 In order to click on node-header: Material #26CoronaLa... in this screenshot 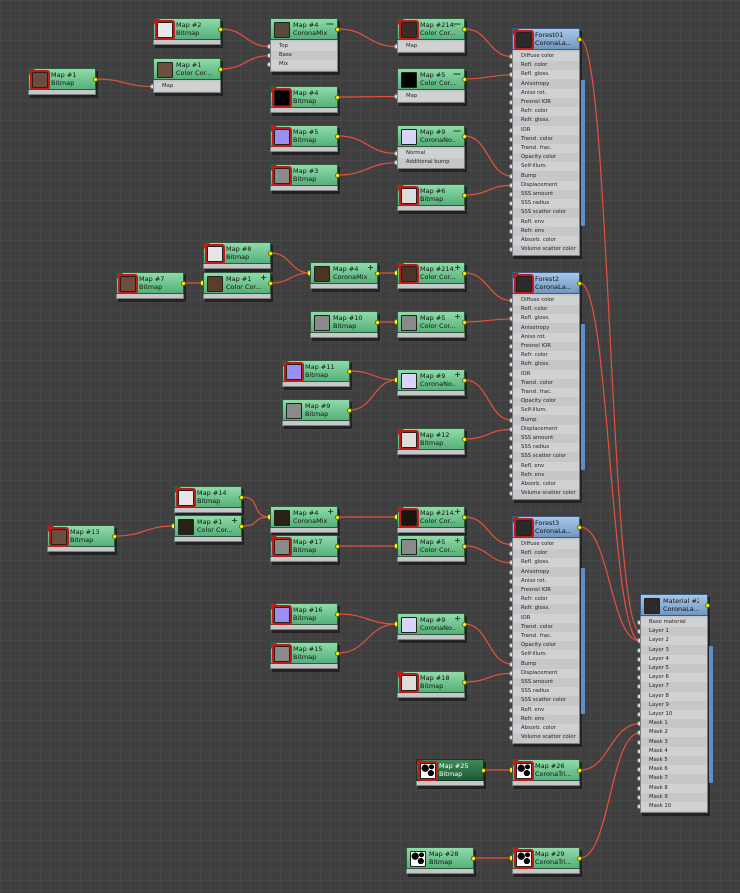, I will do `click(674, 605)`.